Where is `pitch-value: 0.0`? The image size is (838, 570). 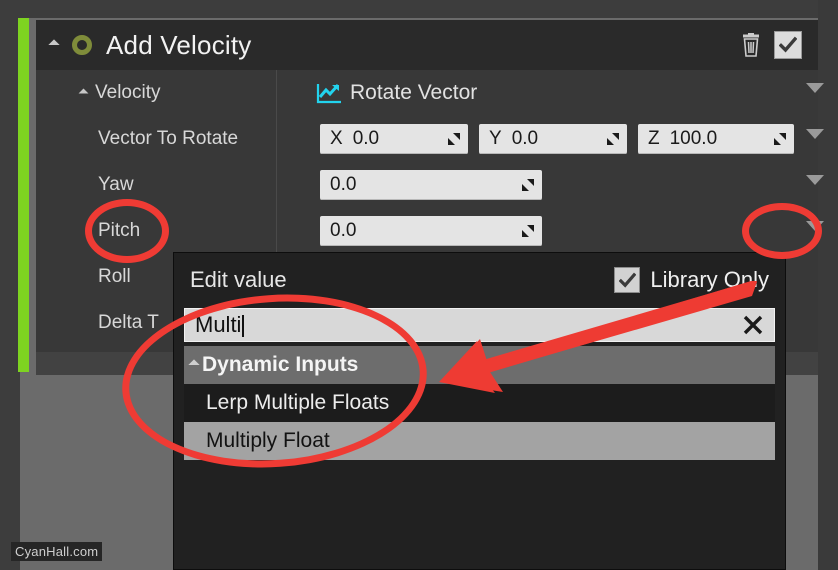 pitch-value: 0.0 is located at coordinates (343, 230).